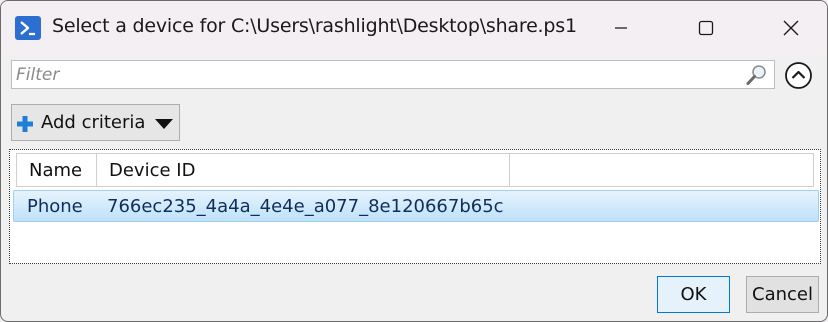 The height and width of the screenshot is (322, 828). I want to click on filter-input, so click(376, 75).